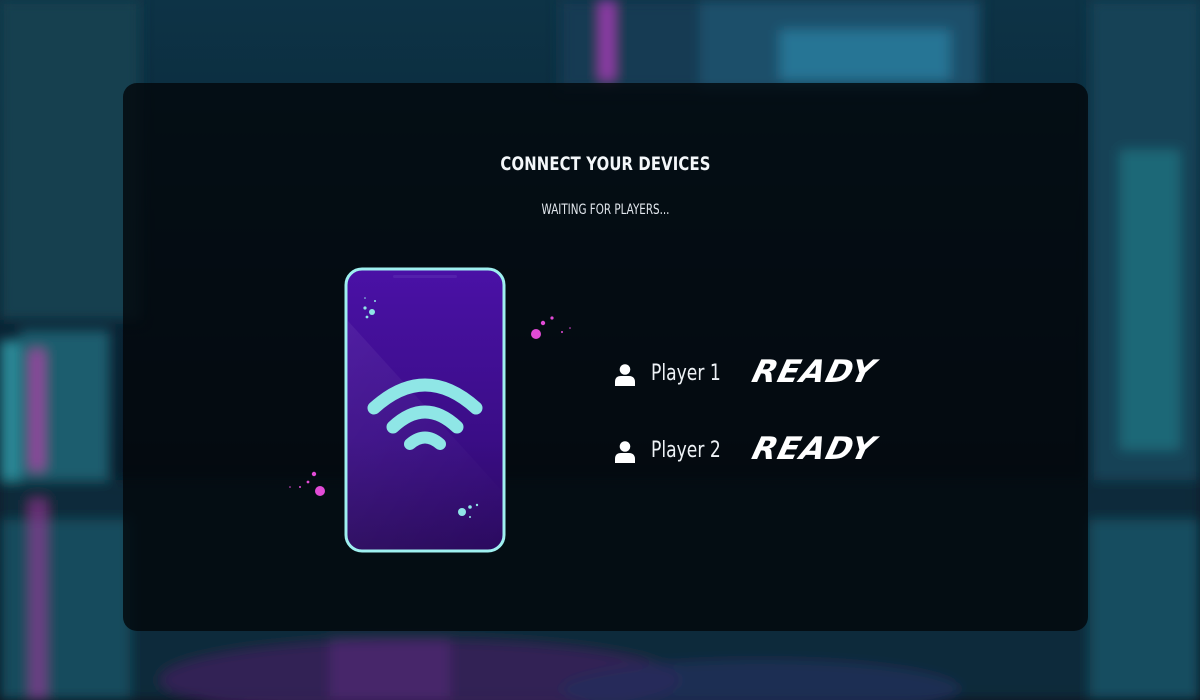 This screenshot has height=700, width=1200. Describe the element at coordinates (686, 450) in the screenshot. I see `player-name: Player 2` at that location.